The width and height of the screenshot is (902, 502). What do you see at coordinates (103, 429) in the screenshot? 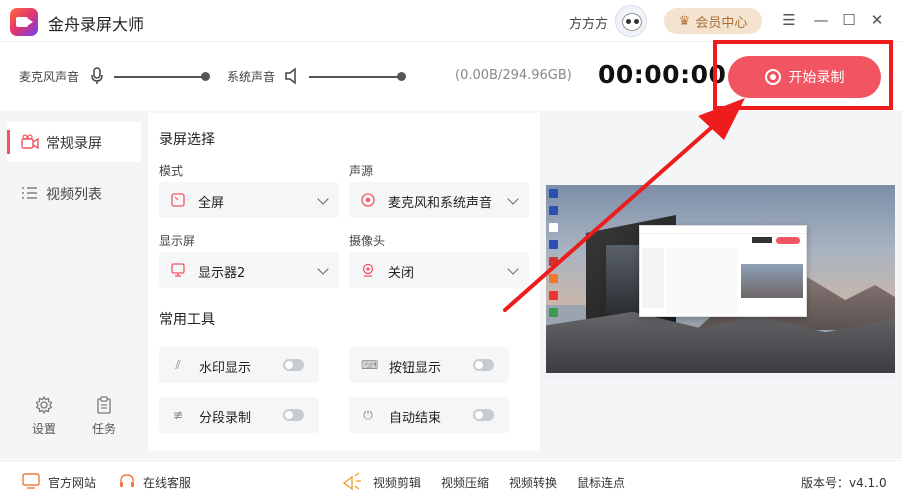
I see `tasks-label: 任务` at bounding box center [103, 429].